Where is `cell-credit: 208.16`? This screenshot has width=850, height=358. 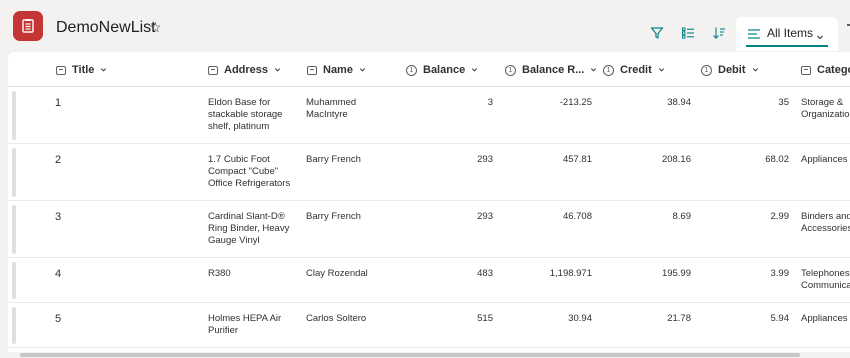 cell-credit: 208.16 is located at coordinates (676, 159).